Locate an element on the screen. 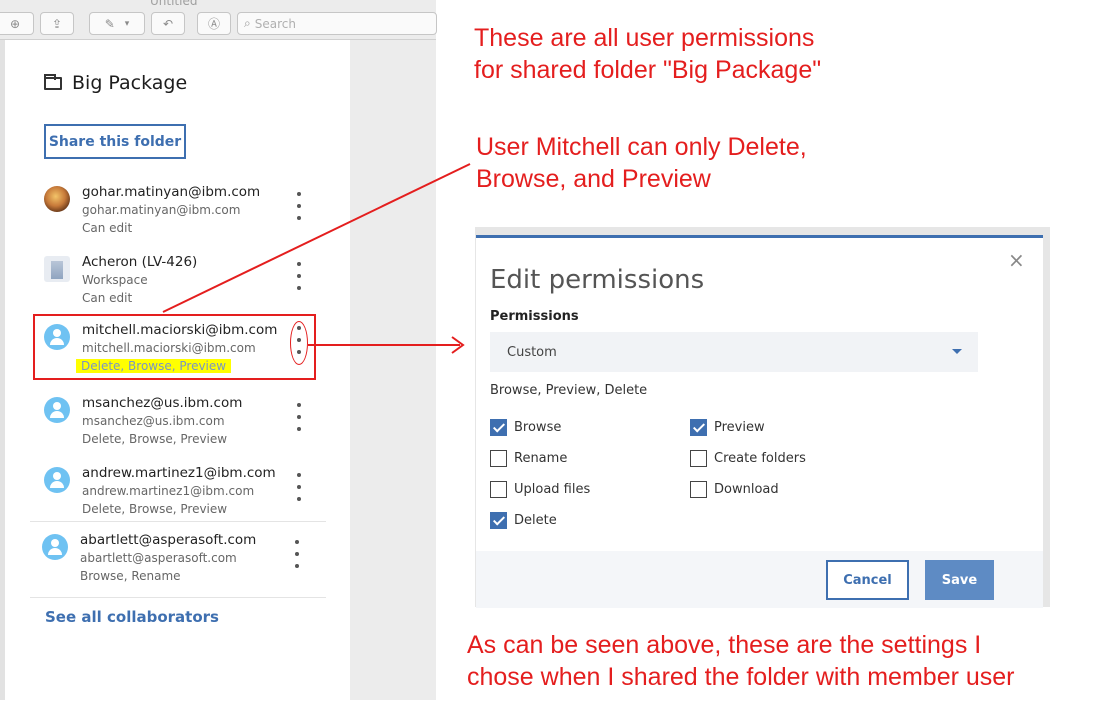 Image resolution: width=1094 pixels, height=715 pixels. checkbox-delete-label: Delete is located at coordinates (535, 520).